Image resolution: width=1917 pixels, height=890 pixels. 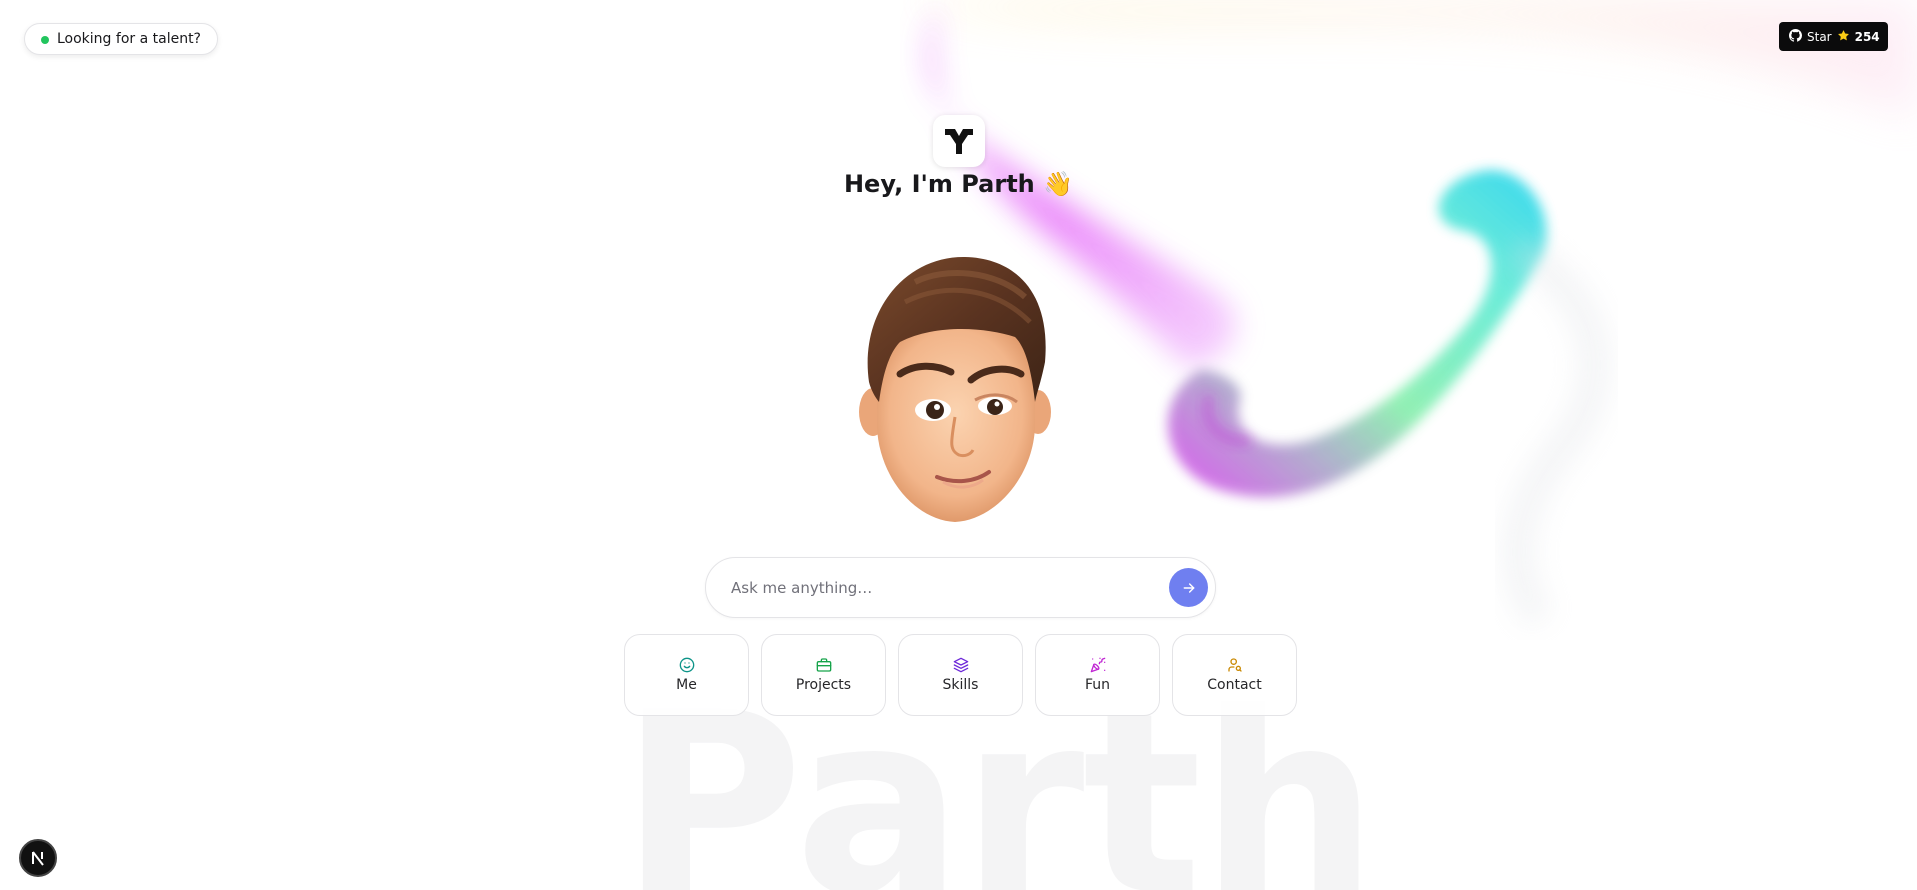 I want to click on quick-action-label: Fun, so click(x=1097, y=685).